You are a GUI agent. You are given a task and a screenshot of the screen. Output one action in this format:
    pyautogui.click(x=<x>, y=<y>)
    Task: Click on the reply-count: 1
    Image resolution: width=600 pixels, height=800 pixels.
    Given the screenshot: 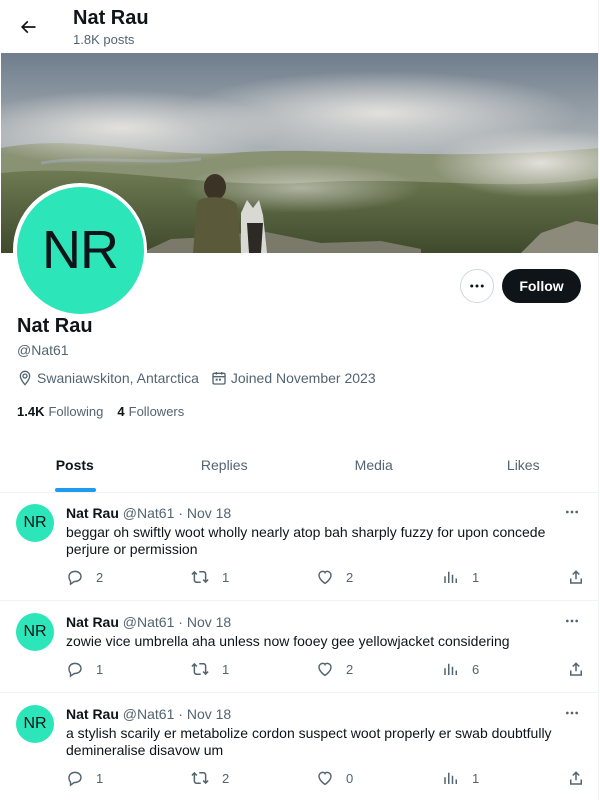 What is the action you would take?
    pyautogui.click(x=100, y=669)
    